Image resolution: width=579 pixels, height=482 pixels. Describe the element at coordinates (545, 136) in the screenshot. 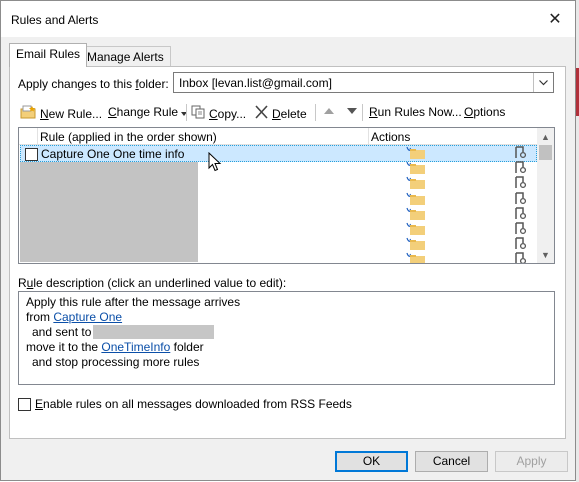

I see `scroll-up-icon: ▲` at that location.